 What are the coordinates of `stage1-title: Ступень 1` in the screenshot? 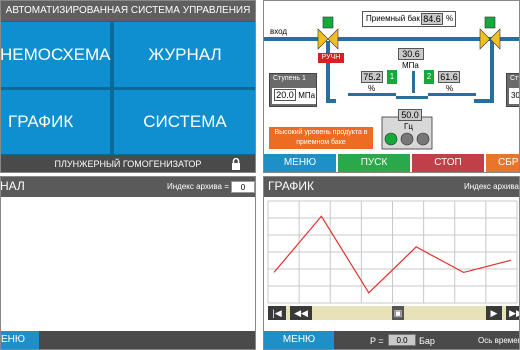 It's located at (289, 78).